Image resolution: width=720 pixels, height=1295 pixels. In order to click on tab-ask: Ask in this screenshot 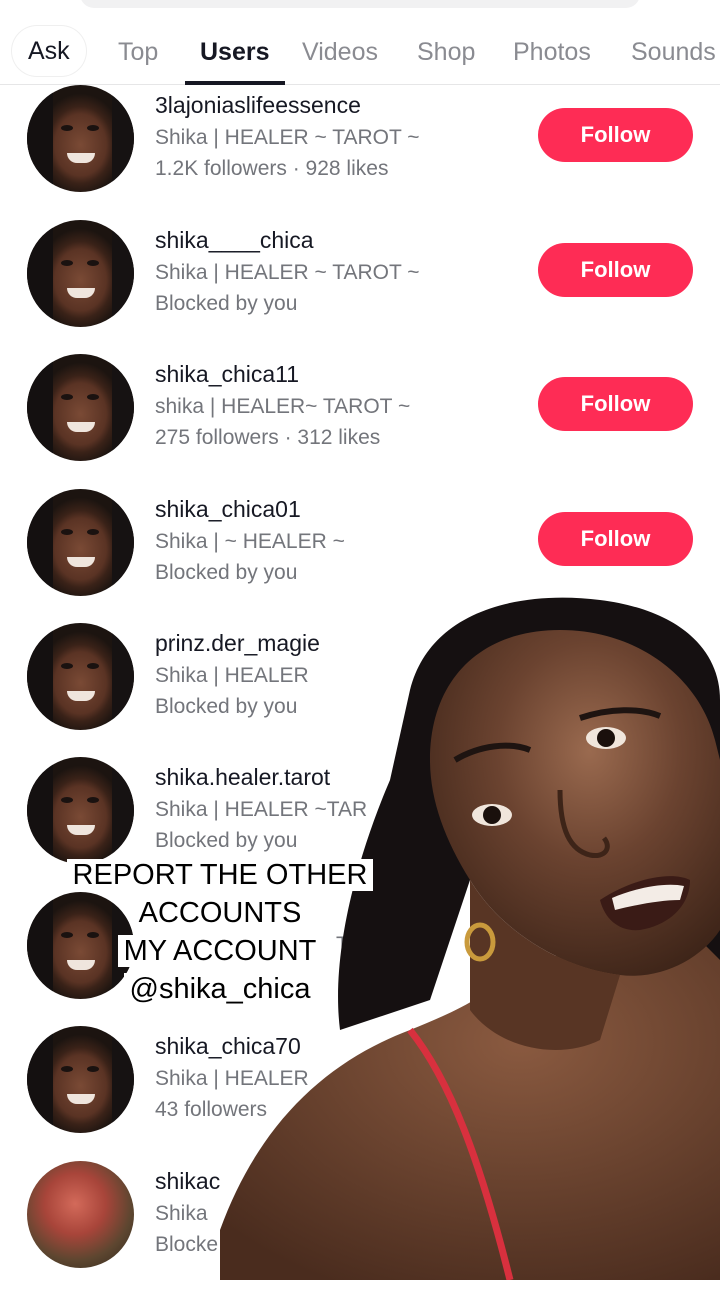, I will do `click(49, 51)`.